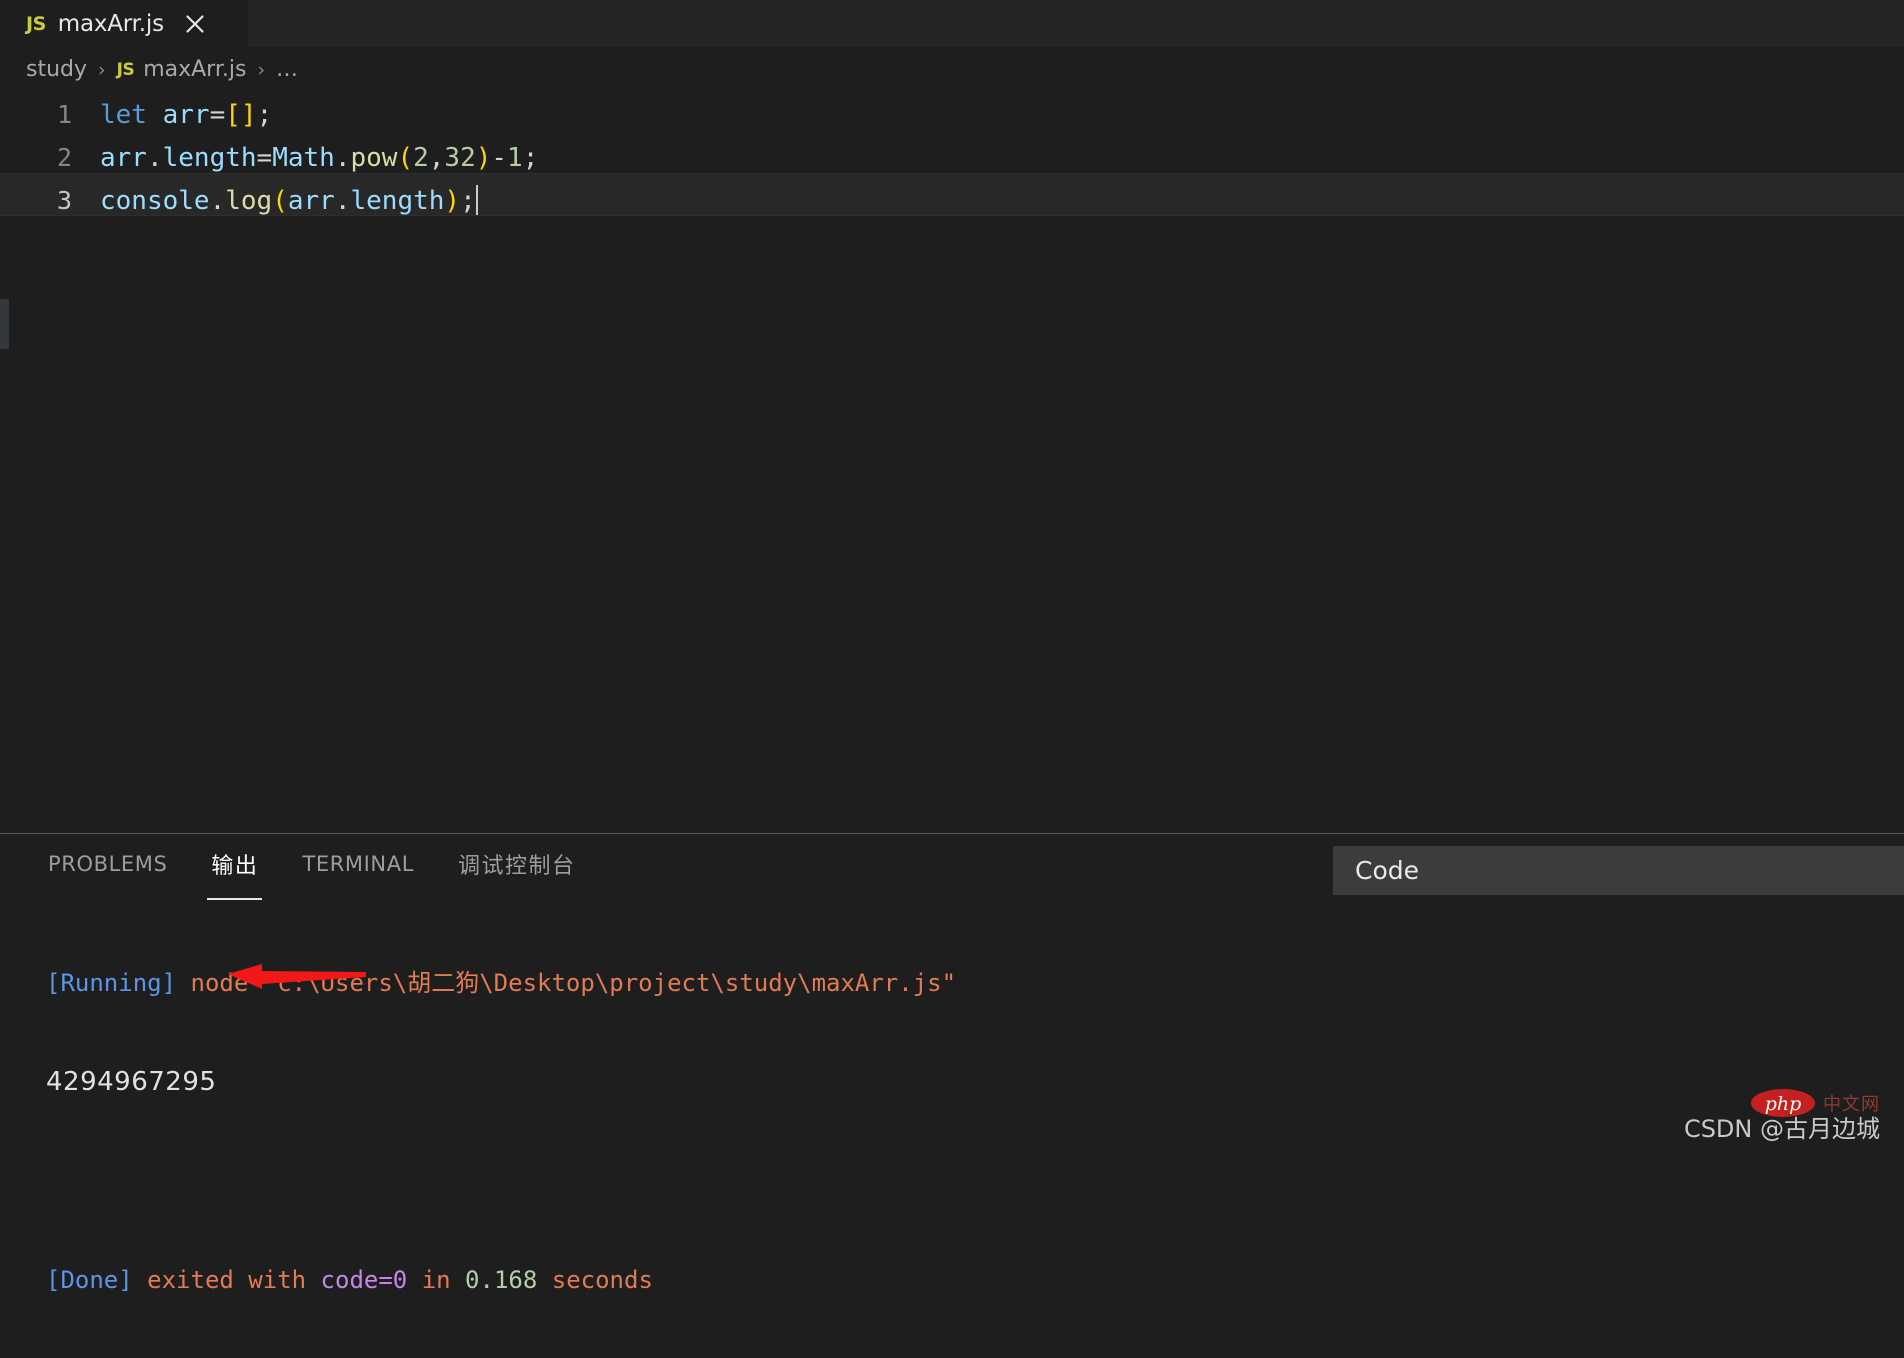 This screenshot has height=1358, width=1904. I want to click on panel-tab-terminal: TERMINAL, so click(358, 866).